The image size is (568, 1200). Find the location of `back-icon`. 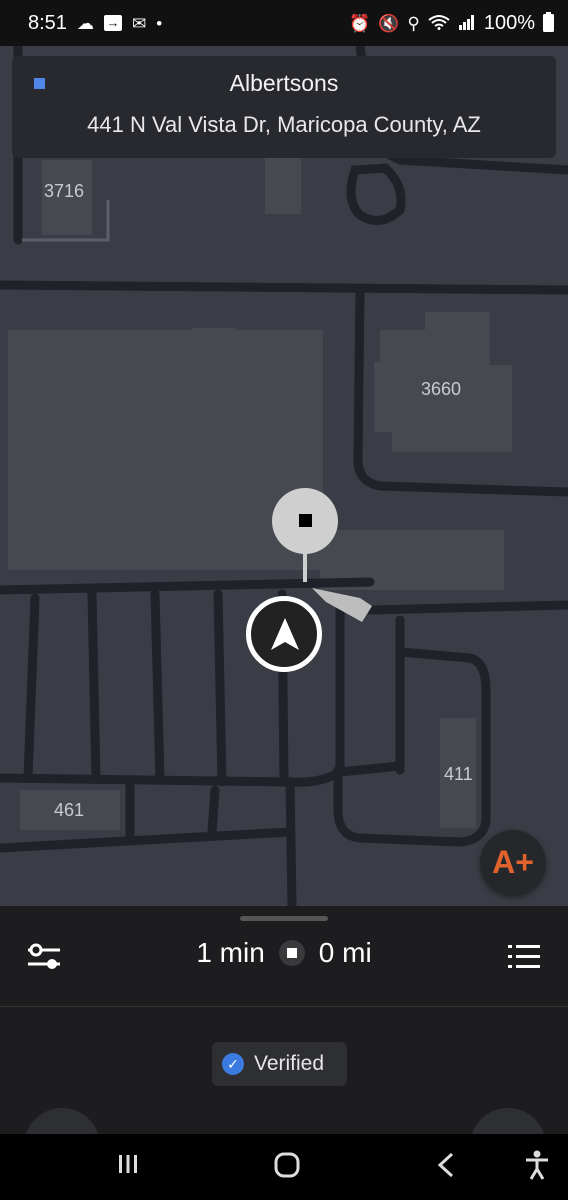

back-icon is located at coordinates (446, 1165).